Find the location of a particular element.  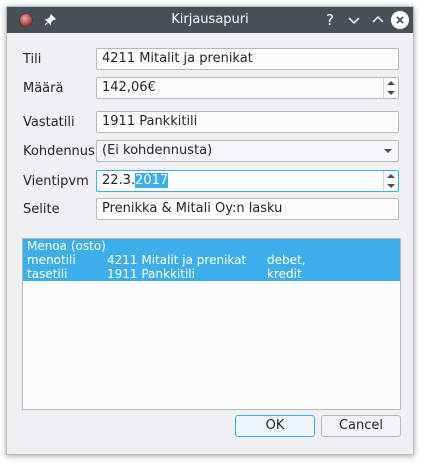

minimize-icon is located at coordinates (354, 20).